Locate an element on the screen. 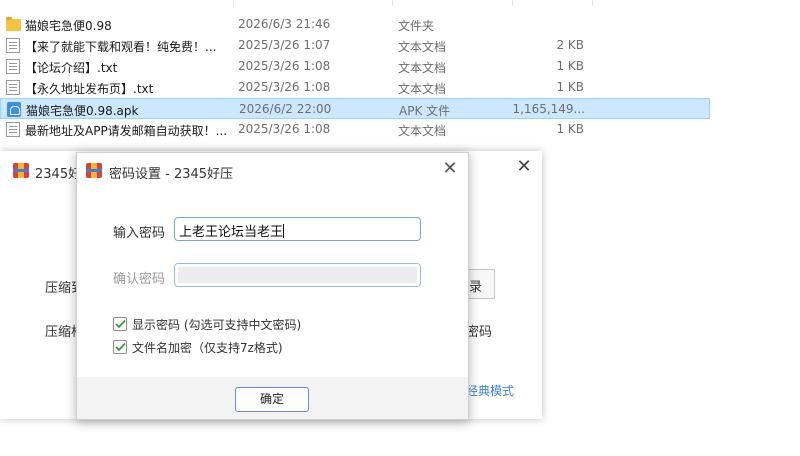  set-password-link: 密码 is located at coordinates (479, 330).